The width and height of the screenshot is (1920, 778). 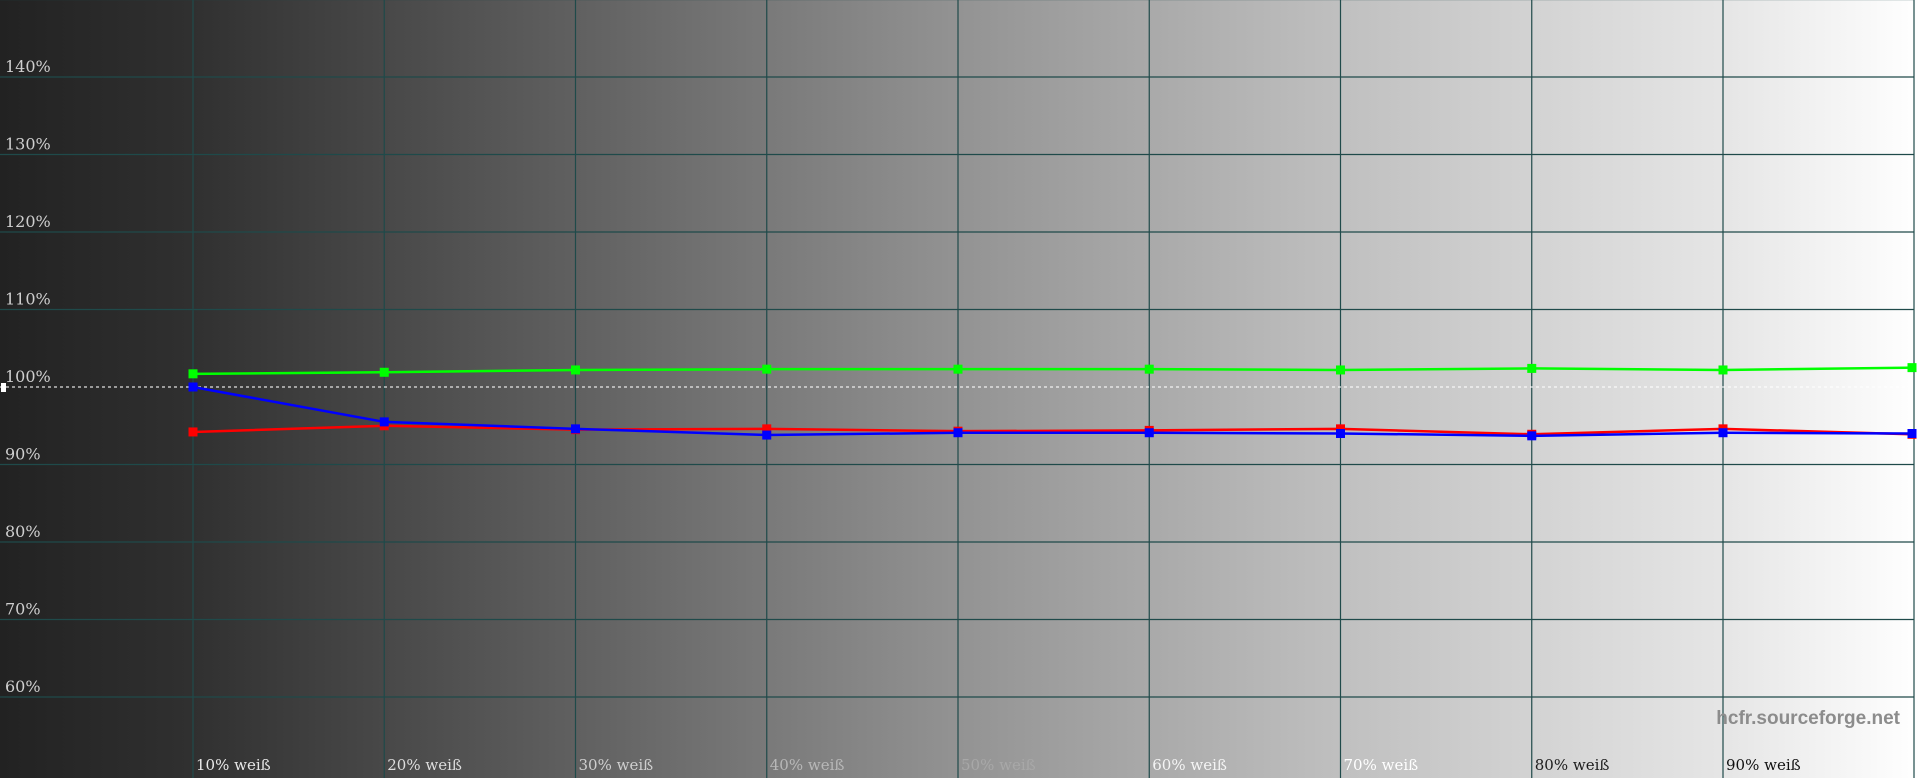 I want to click on x-tick-label: 30% weiß, so click(x=616, y=765).